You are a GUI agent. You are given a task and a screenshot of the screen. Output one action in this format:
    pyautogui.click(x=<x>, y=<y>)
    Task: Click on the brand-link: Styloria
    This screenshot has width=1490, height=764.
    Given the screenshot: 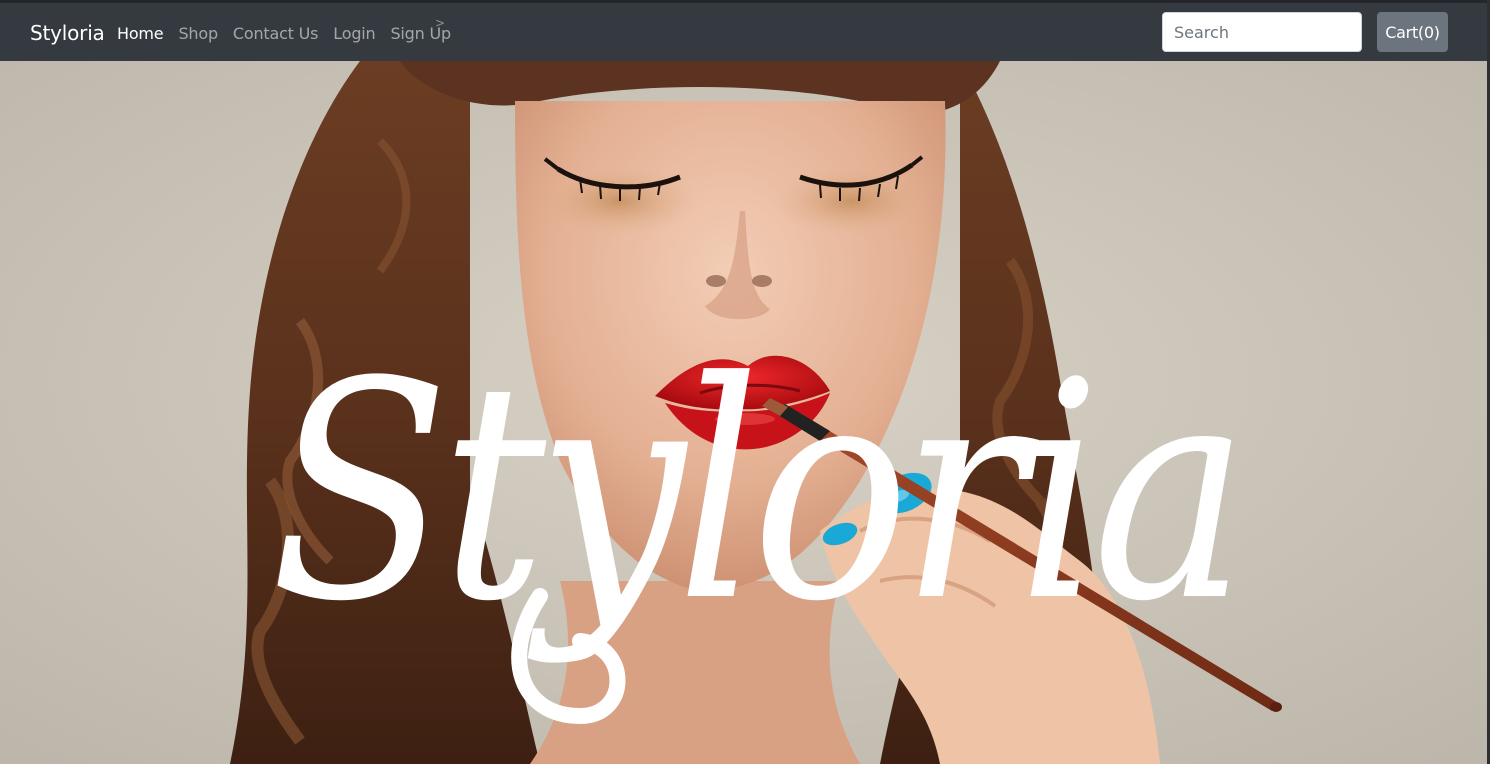 What is the action you would take?
    pyautogui.click(x=67, y=33)
    